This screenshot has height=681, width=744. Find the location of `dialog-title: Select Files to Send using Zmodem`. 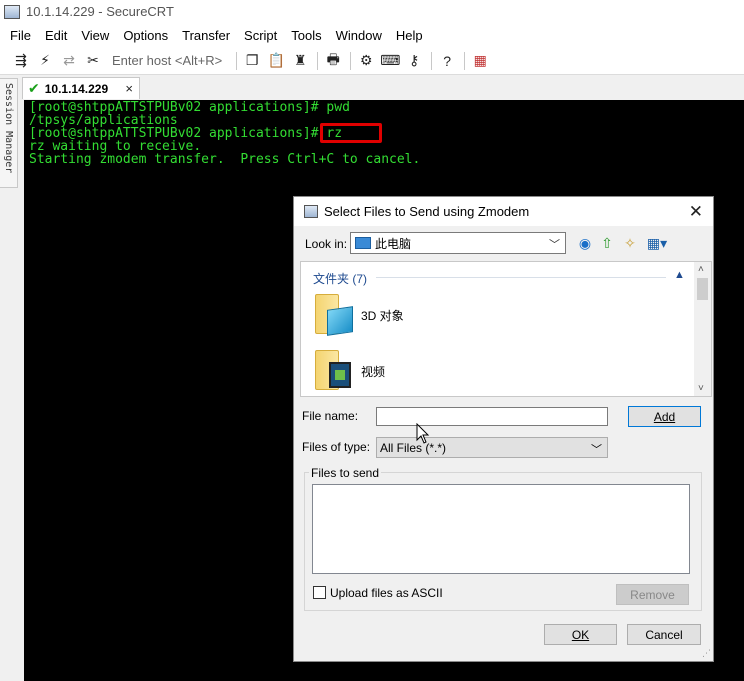

dialog-title: Select Files to Send using Zmodem is located at coordinates (427, 211).